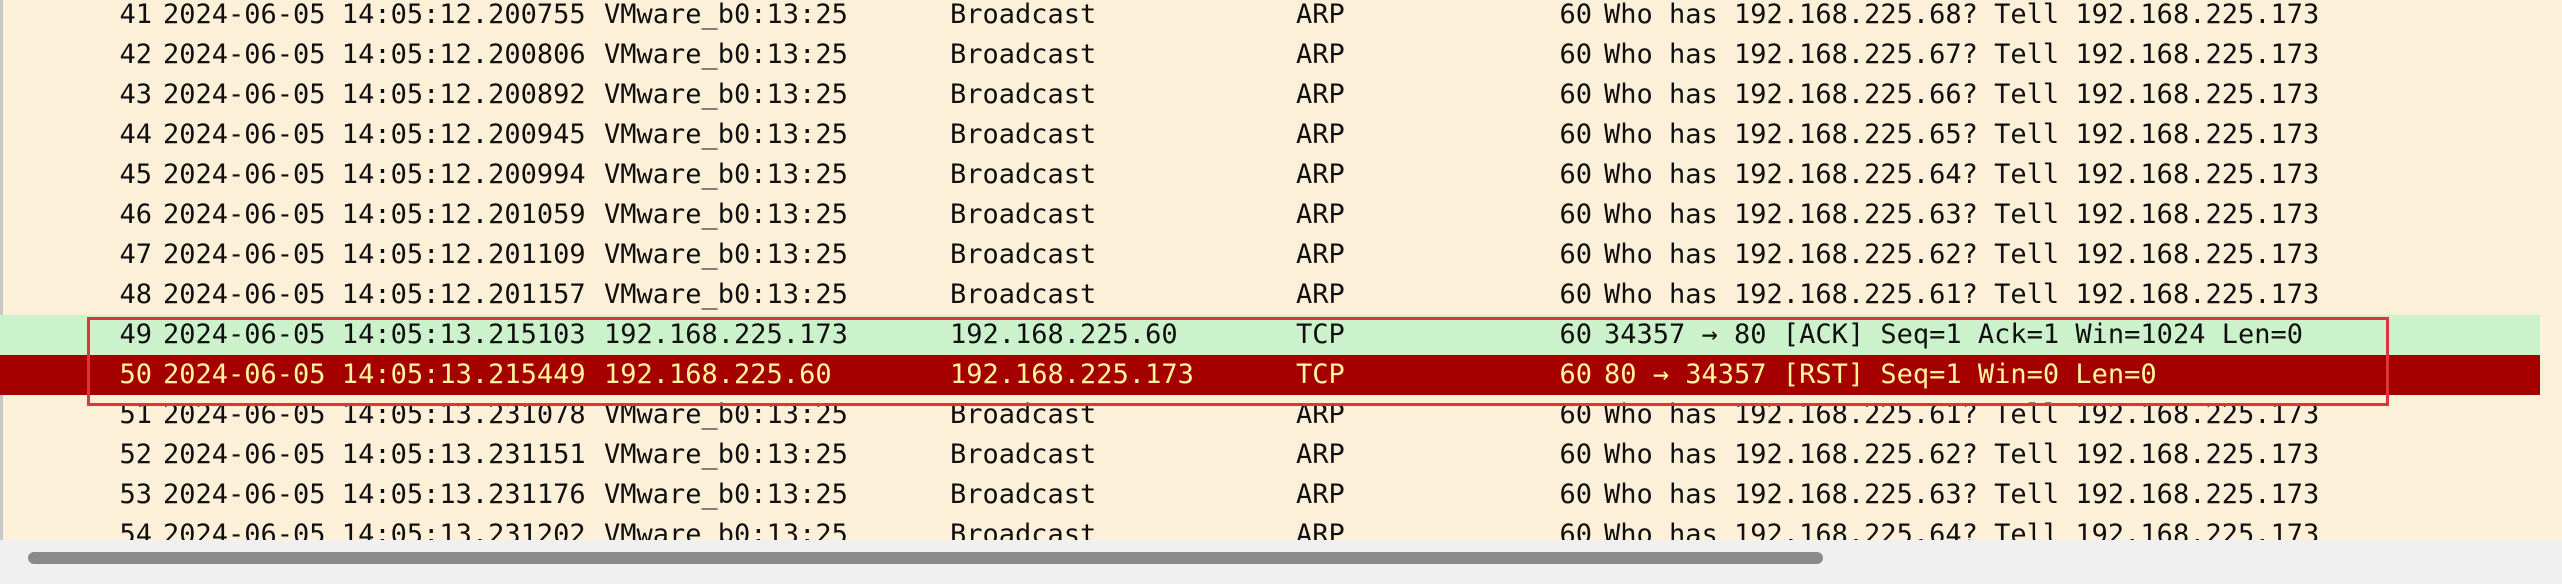 This screenshot has height=584, width=2562. What do you see at coordinates (726, 334) in the screenshot?
I see `packet-source: 192.168.225.173` at bounding box center [726, 334].